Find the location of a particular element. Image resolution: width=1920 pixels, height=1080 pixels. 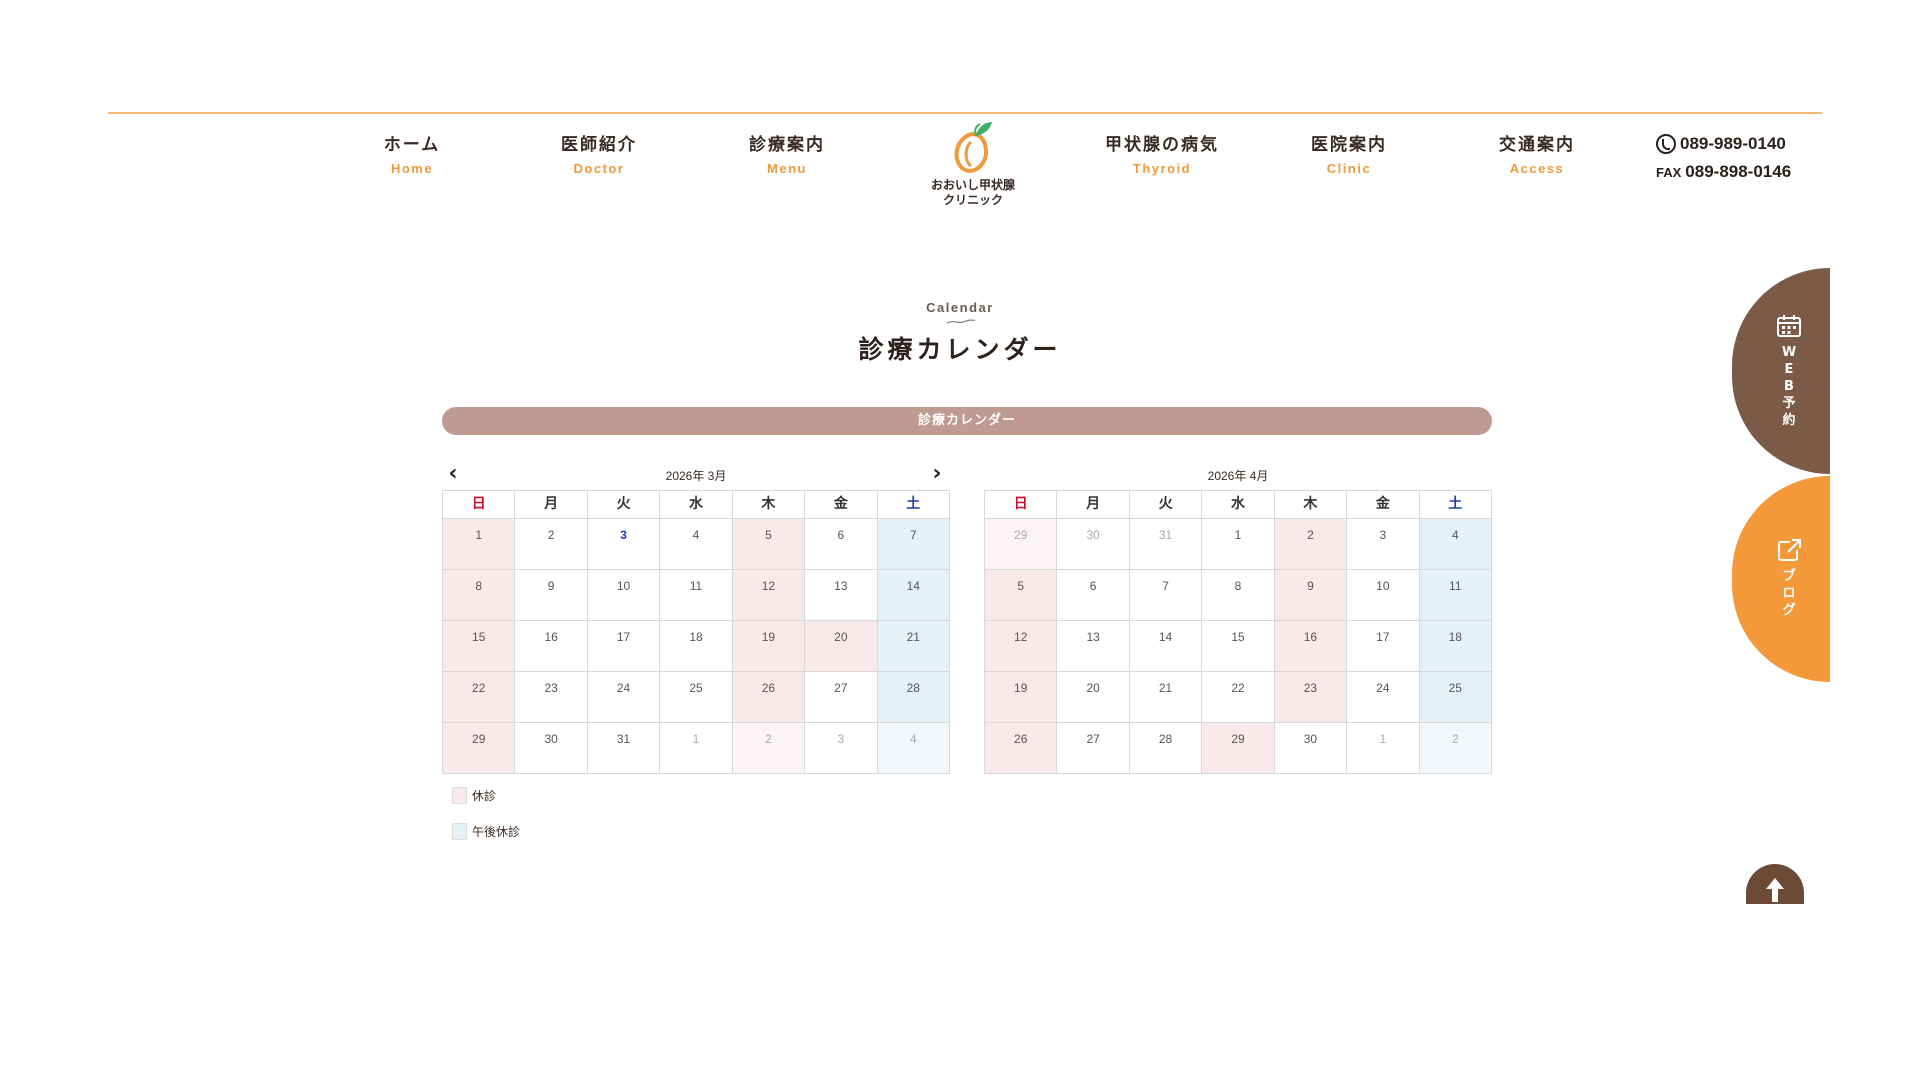

calendar-icon is located at coordinates (1789, 326).